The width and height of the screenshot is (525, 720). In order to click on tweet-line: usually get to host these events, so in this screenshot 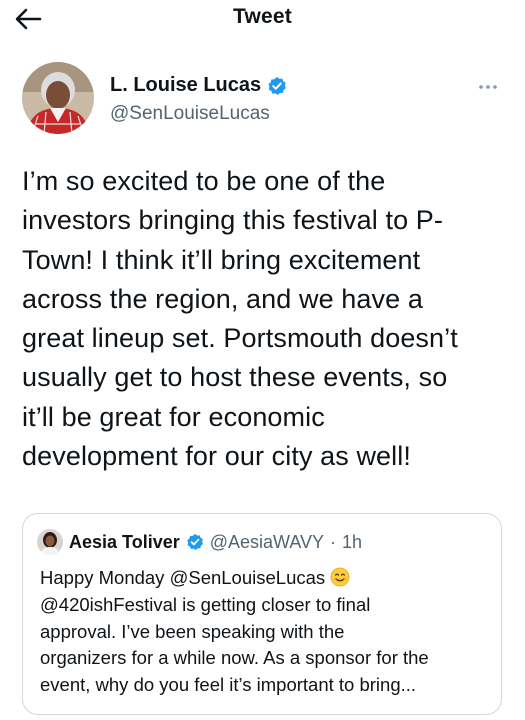, I will do `click(235, 377)`.